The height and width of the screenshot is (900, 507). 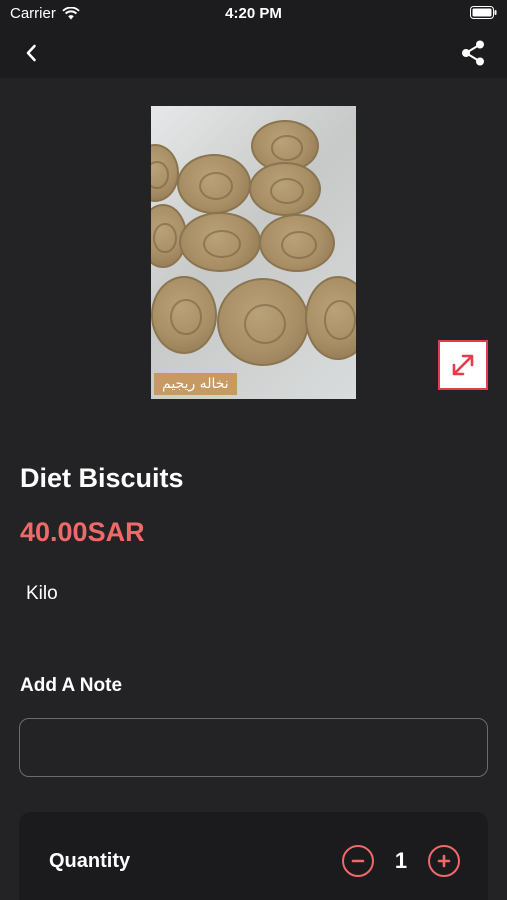 I want to click on quantity-stepper: 1, so click(x=401, y=861).